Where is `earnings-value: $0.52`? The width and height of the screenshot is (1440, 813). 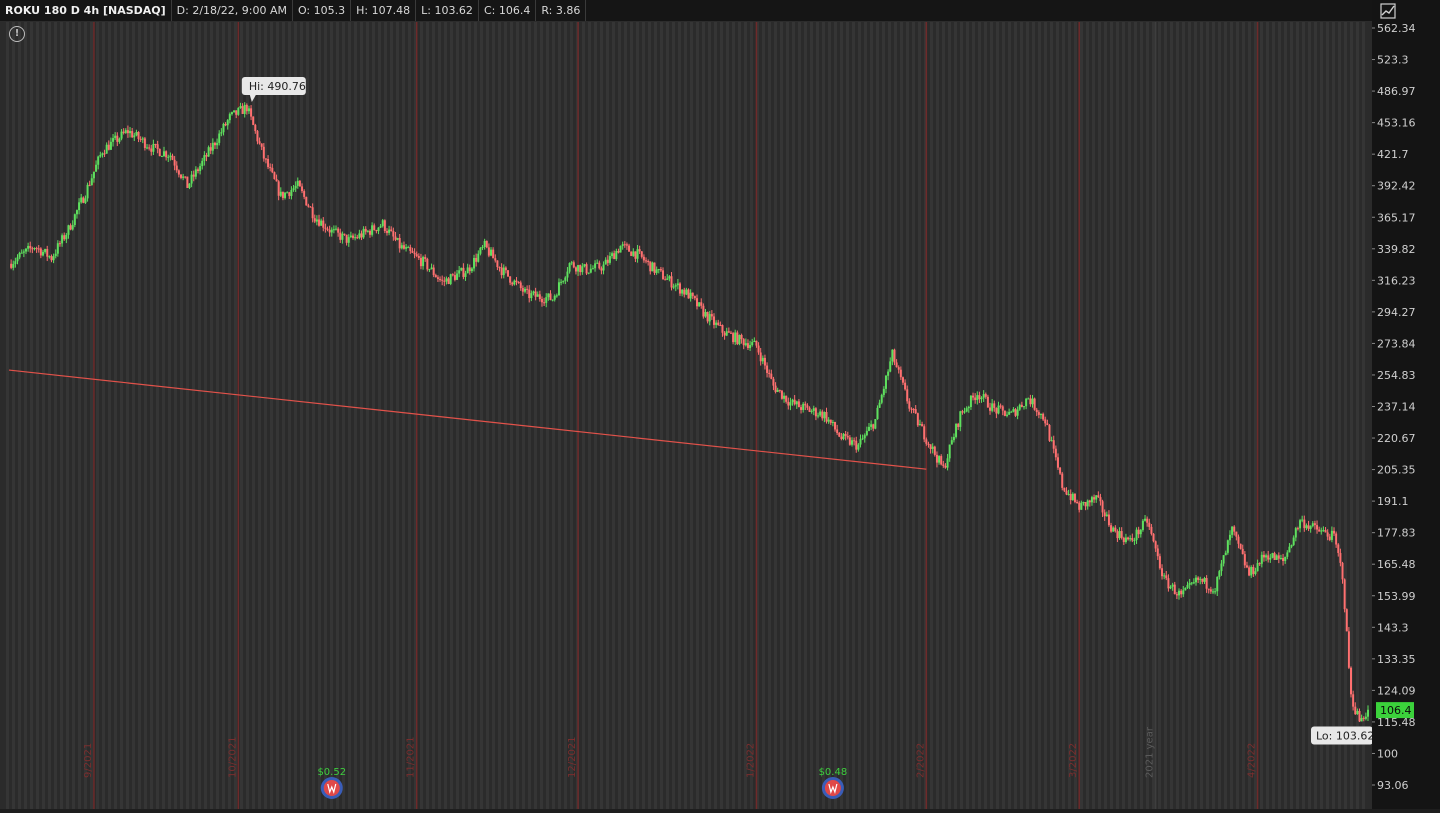
earnings-value: $0.52 is located at coordinates (331, 772).